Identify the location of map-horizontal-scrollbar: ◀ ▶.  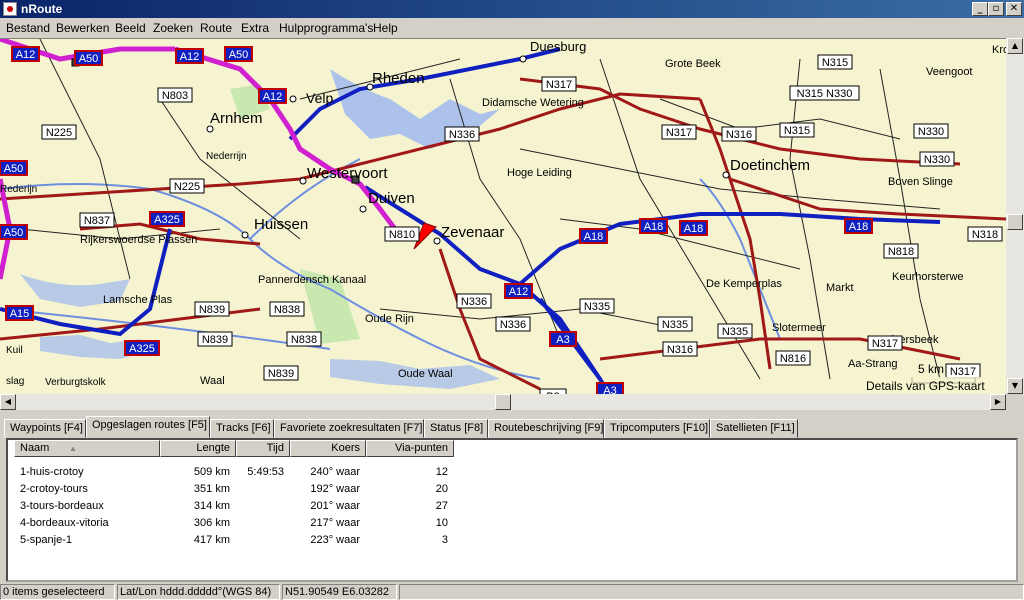
(503, 402).